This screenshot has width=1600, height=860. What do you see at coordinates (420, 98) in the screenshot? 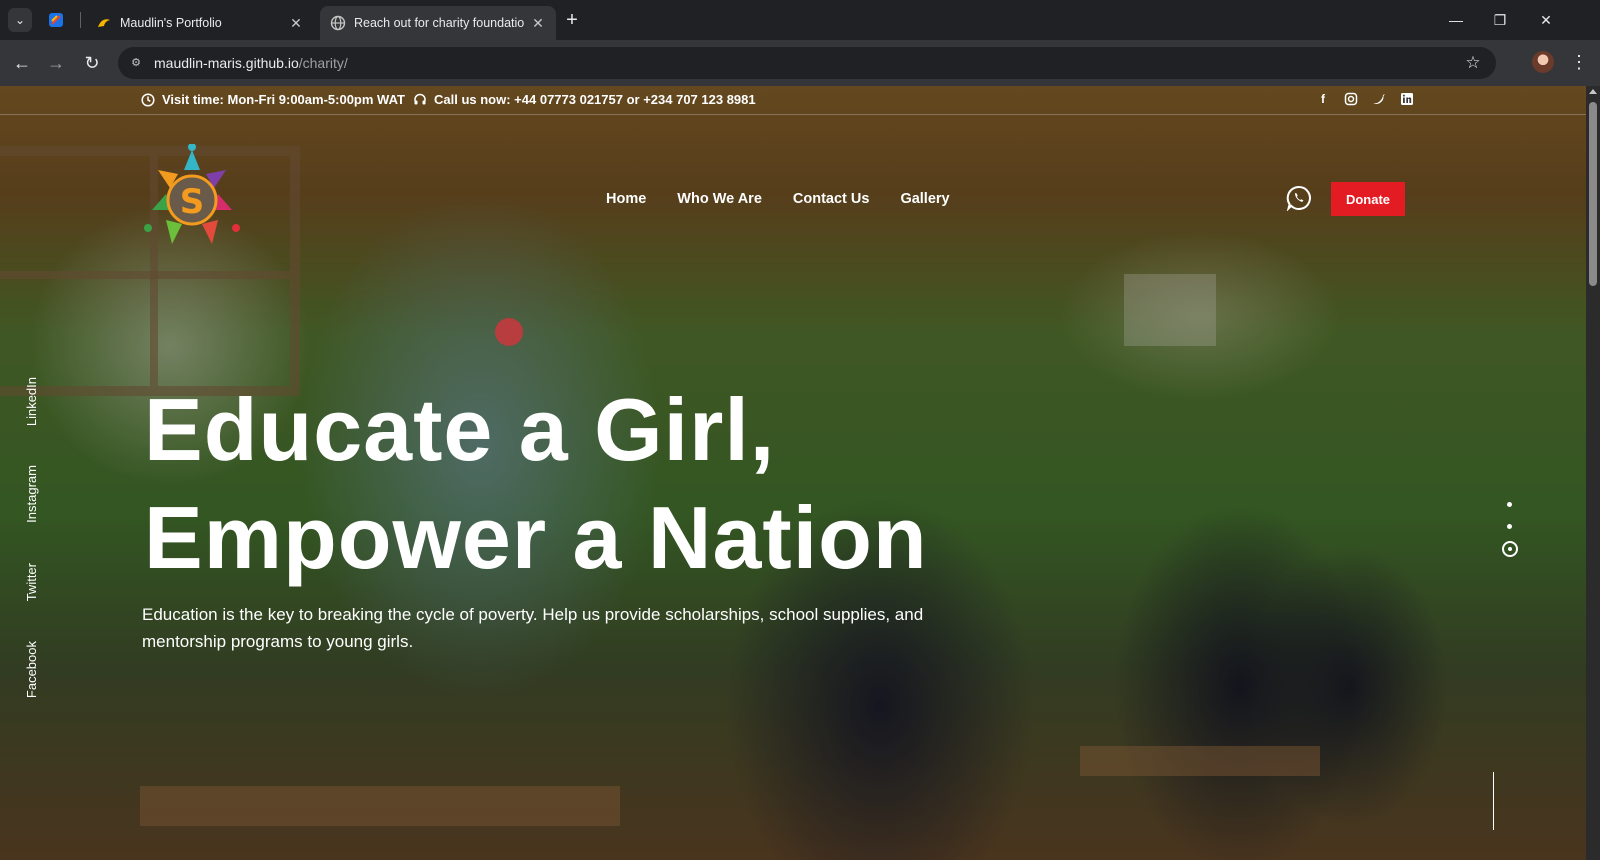
I see `headset-icon` at bounding box center [420, 98].